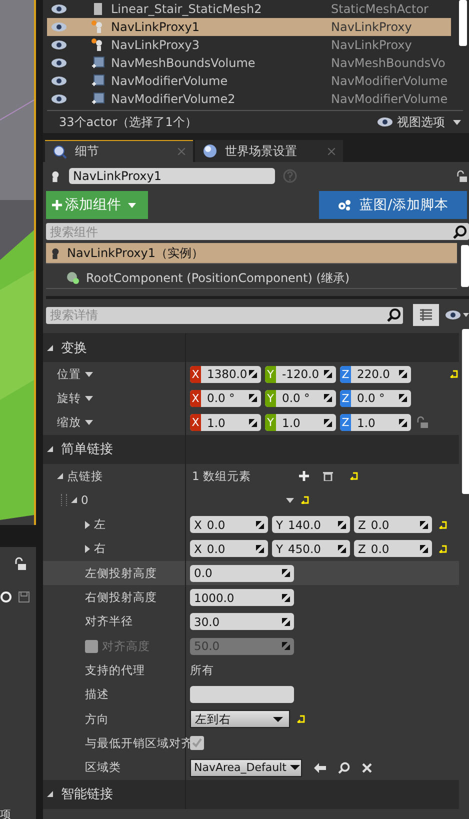 The image size is (469, 819). What do you see at coordinates (249, 9) in the screenshot?
I see `outliner-row: Linear_Stair_StaticMesh2 StaticMeshActor` at bounding box center [249, 9].